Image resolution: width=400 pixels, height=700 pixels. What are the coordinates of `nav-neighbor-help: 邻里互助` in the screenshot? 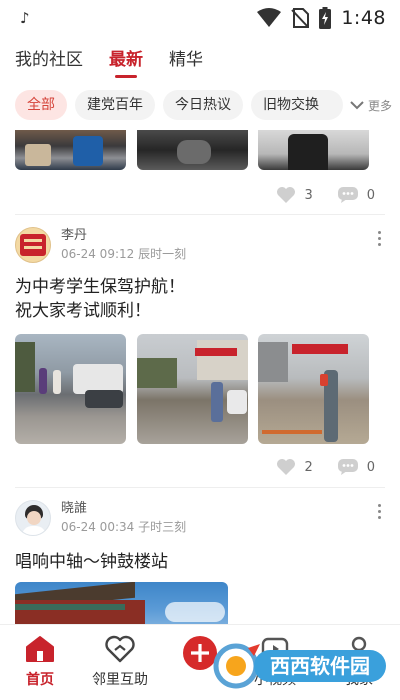 It's located at (120, 662).